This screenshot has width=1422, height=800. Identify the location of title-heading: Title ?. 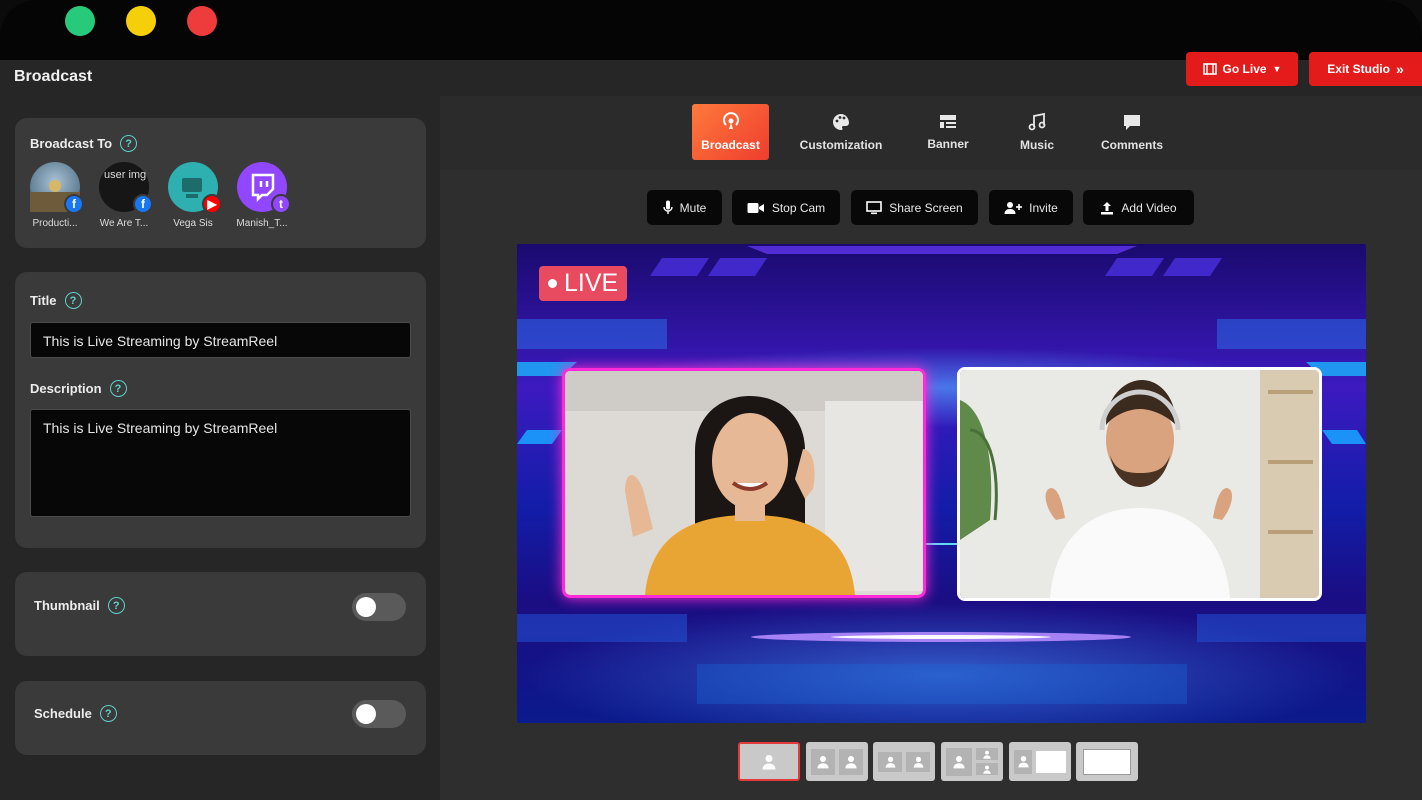
(56, 300).